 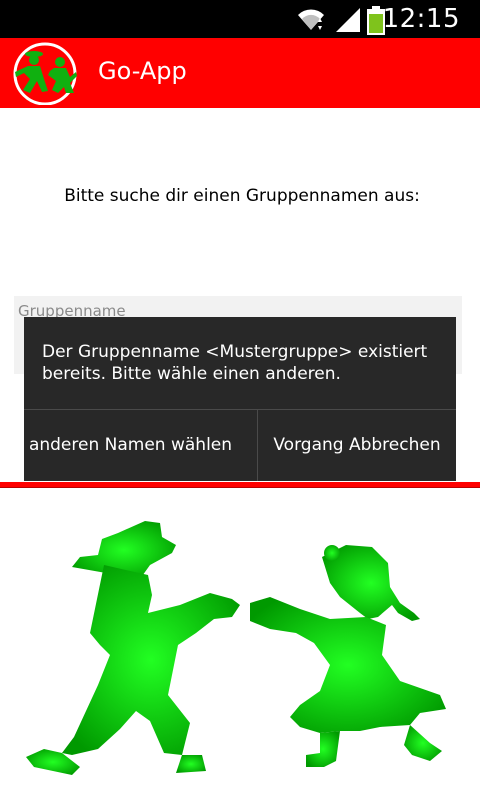 What do you see at coordinates (45, 73) in the screenshot?
I see `app-logo-icon` at bounding box center [45, 73].